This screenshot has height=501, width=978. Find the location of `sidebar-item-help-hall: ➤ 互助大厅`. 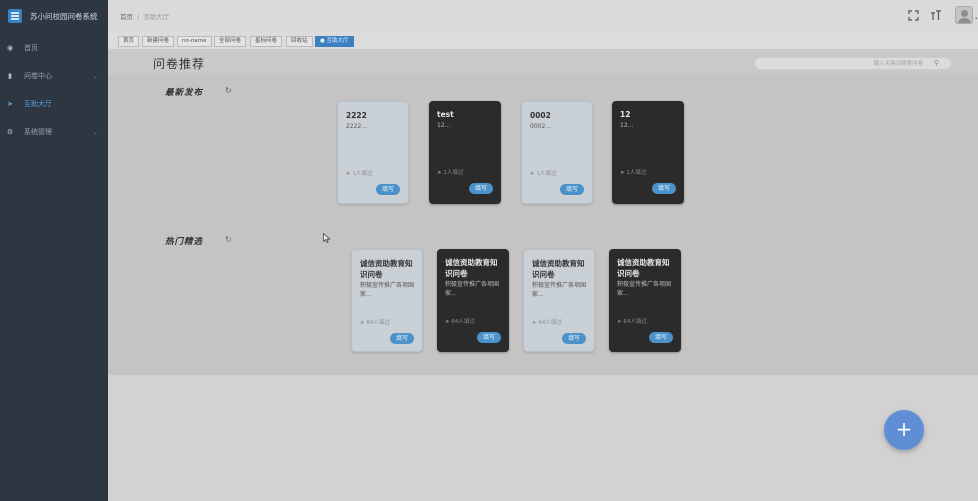

sidebar-item-help-hall: ➤ 互助大厅 is located at coordinates (54, 104).